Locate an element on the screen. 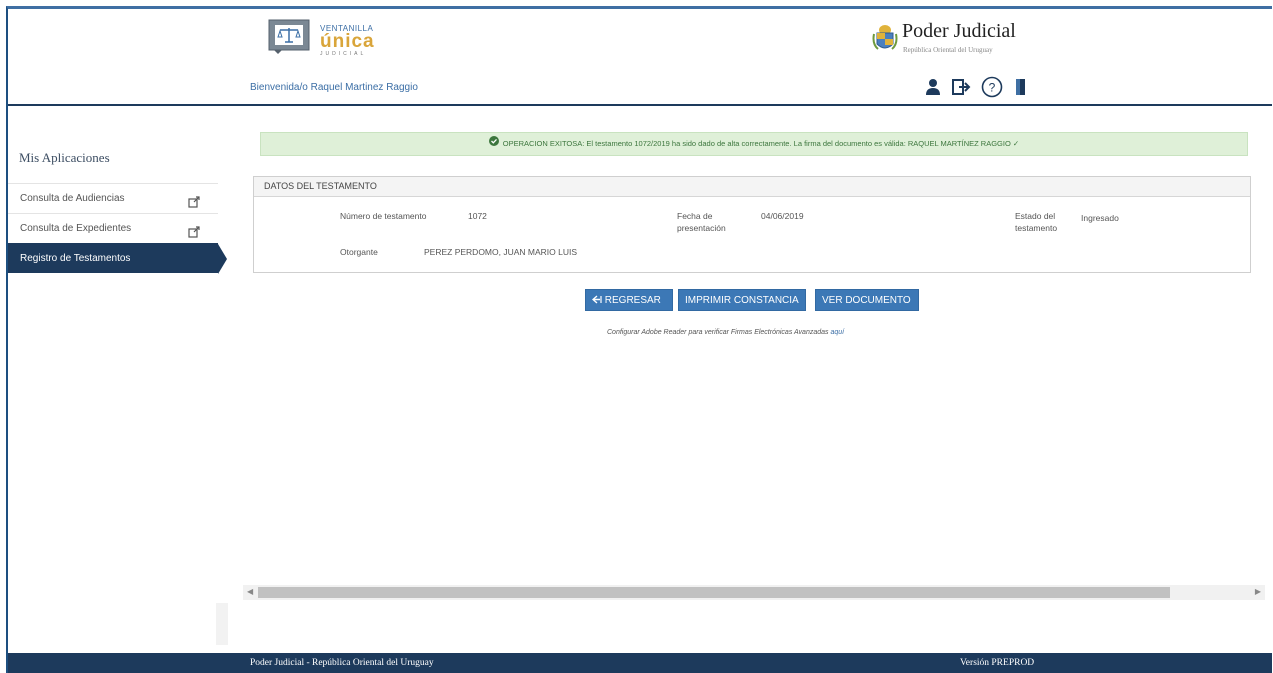 This screenshot has height=673, width=1273. logout-box-icon is located at coordinates (961, 87).